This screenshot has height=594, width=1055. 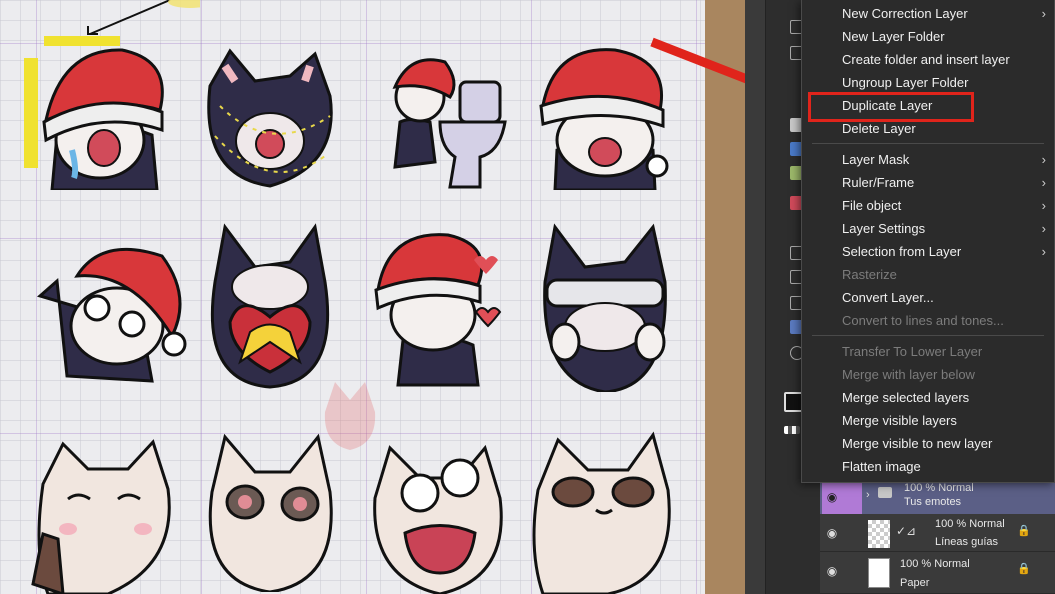 I want to click on menu-item-transfer-lower: Transfer To Lower Layer, so click(x=912, y=352).